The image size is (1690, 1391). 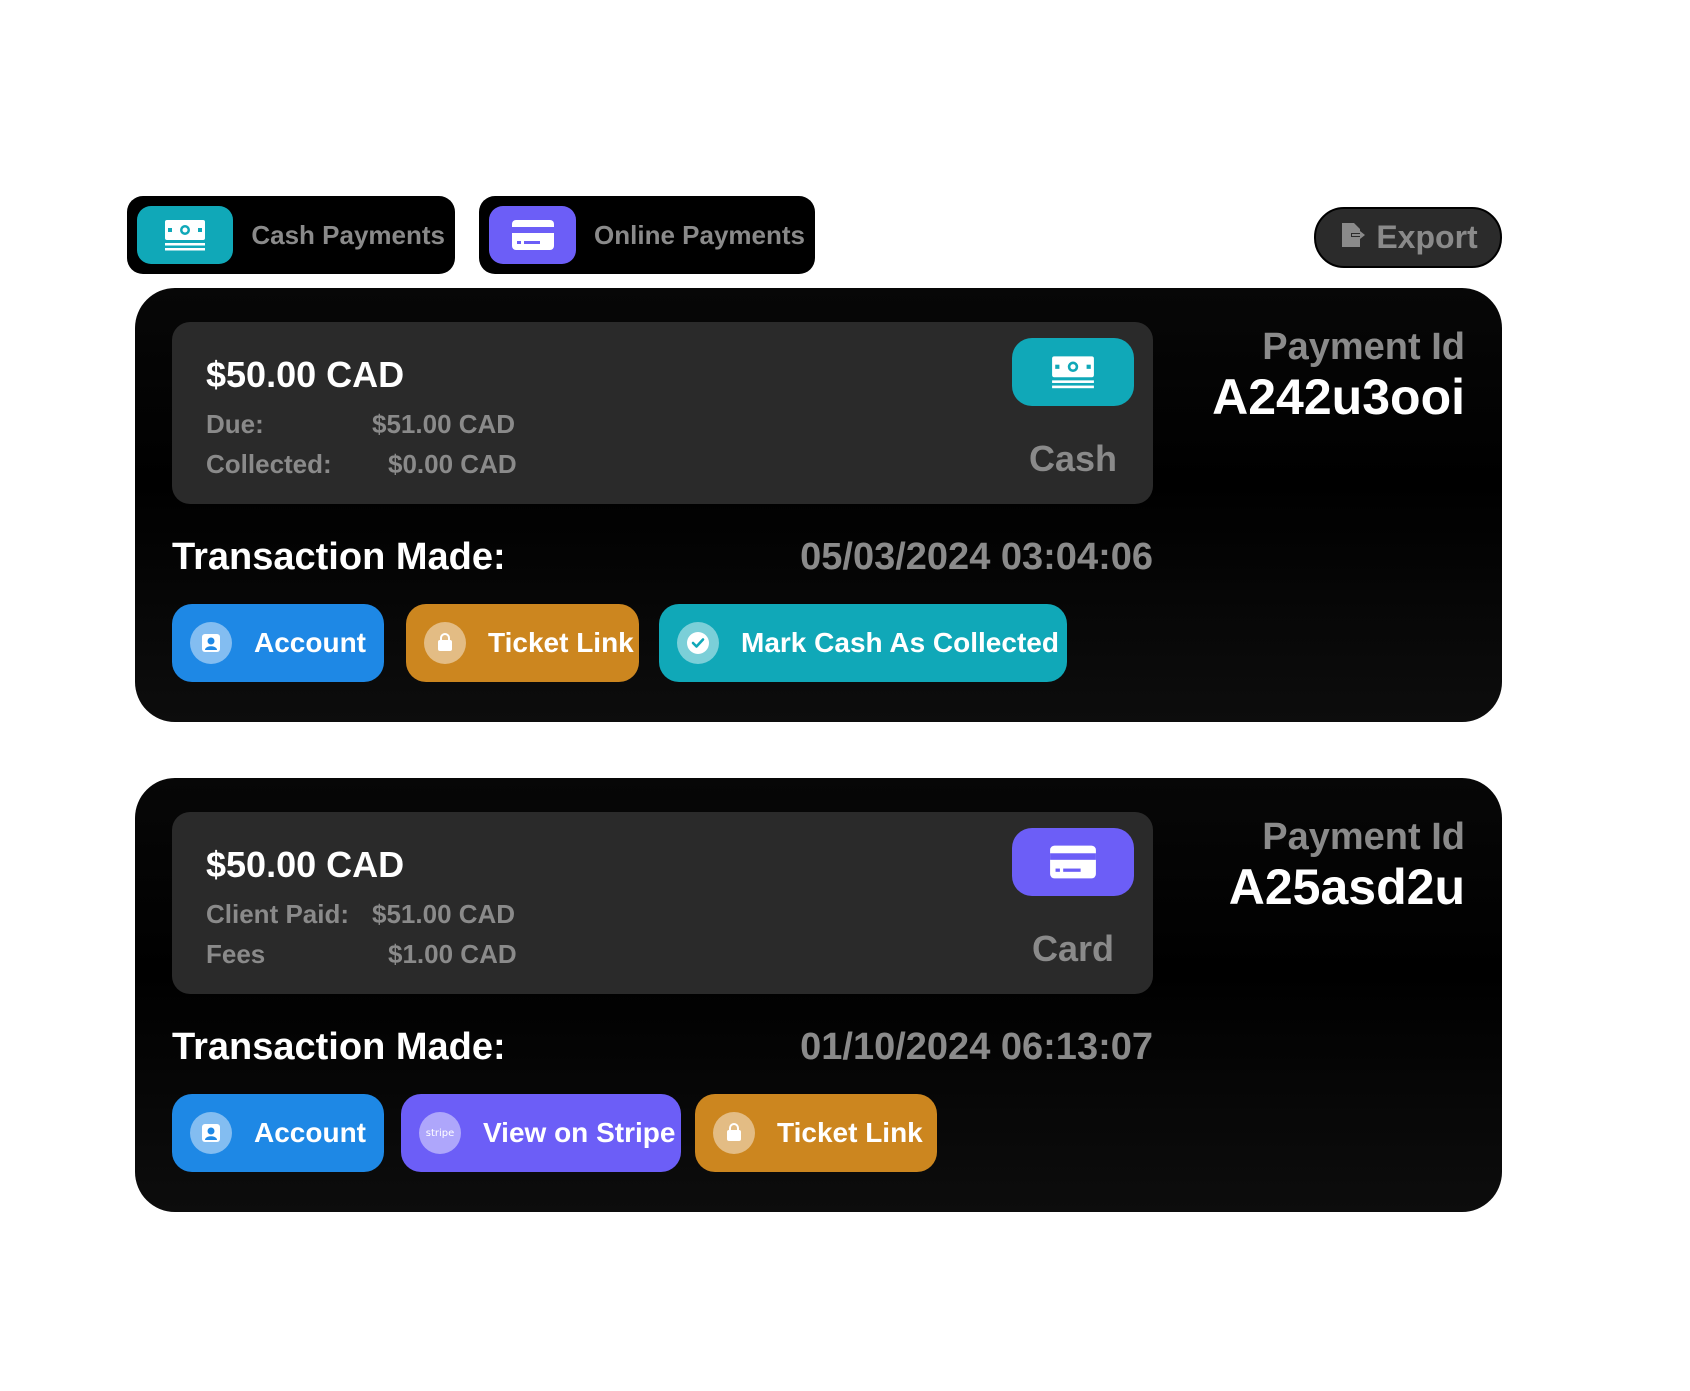 I want to click on payment-id-value: A242u3ooi, so click(x=1338, y=397).